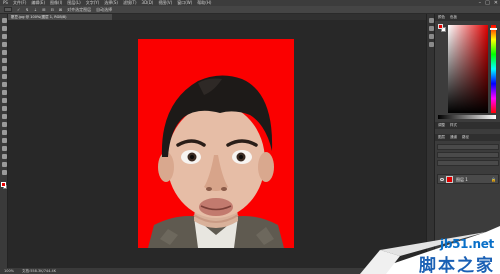 The width and height of the screenshot is (500, 274). Describe the element at coordinates (457, 265) in the screenshot. I see `watermark-site-name: 脚本之家` at that location.